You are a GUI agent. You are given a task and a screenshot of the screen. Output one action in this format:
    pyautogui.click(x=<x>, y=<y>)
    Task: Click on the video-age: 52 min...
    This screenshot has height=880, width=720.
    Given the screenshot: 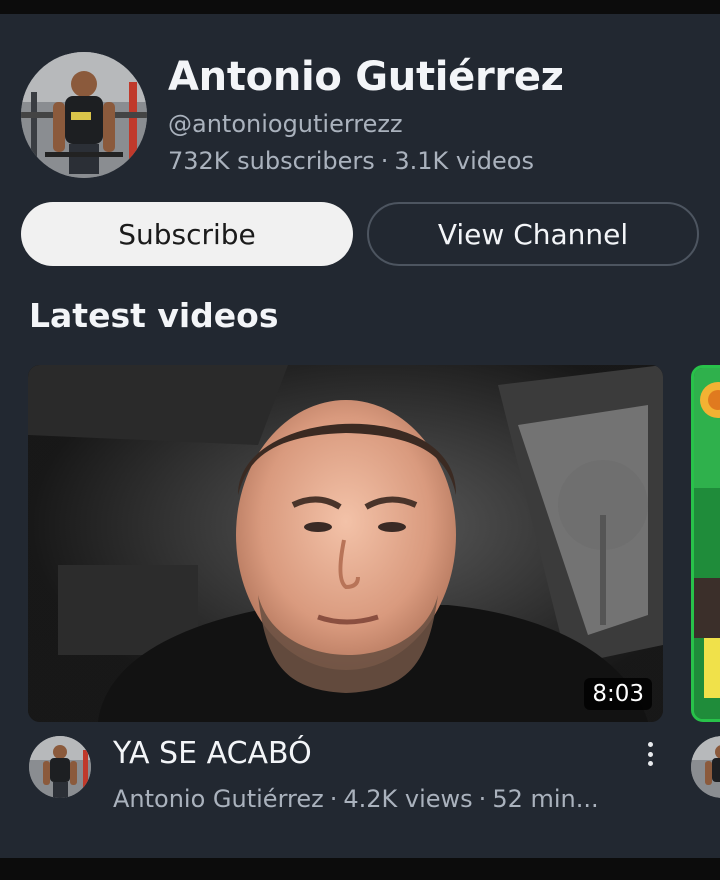 What is the action you would take?
    pyautogui.click(x=545, y=799)
    